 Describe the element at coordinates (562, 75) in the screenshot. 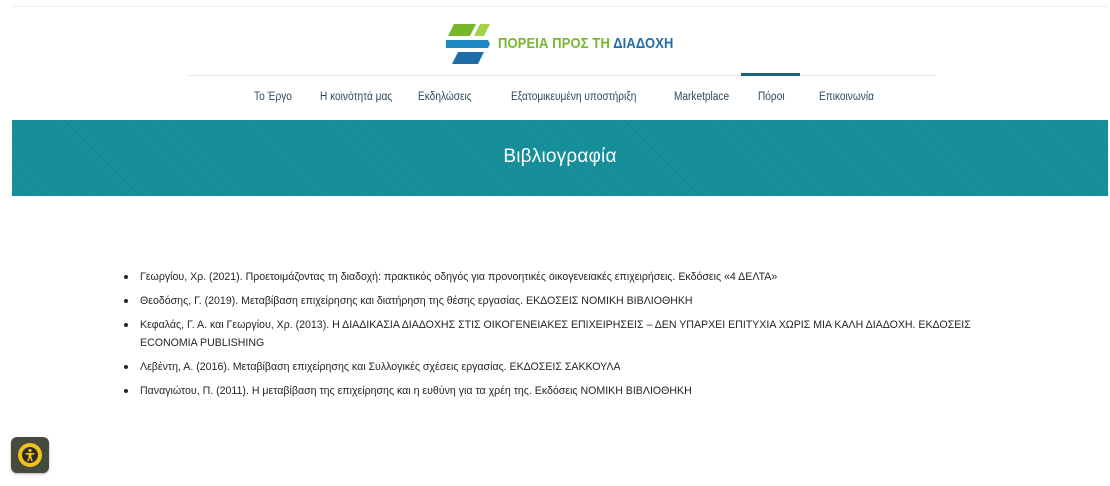

I see `nav-divider` at that location.